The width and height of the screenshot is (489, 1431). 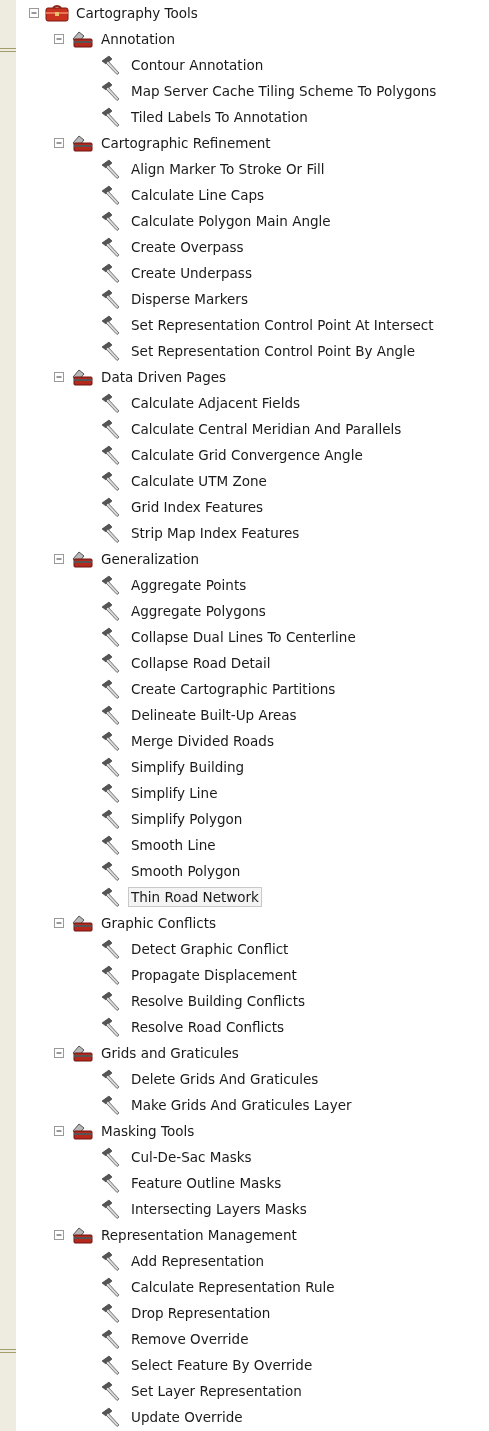 What do you see at coordinates (208, 1027) in the screenshot?
I see `tool-item: Resolve Road Conflicts` at bounding box center [208, 1027].